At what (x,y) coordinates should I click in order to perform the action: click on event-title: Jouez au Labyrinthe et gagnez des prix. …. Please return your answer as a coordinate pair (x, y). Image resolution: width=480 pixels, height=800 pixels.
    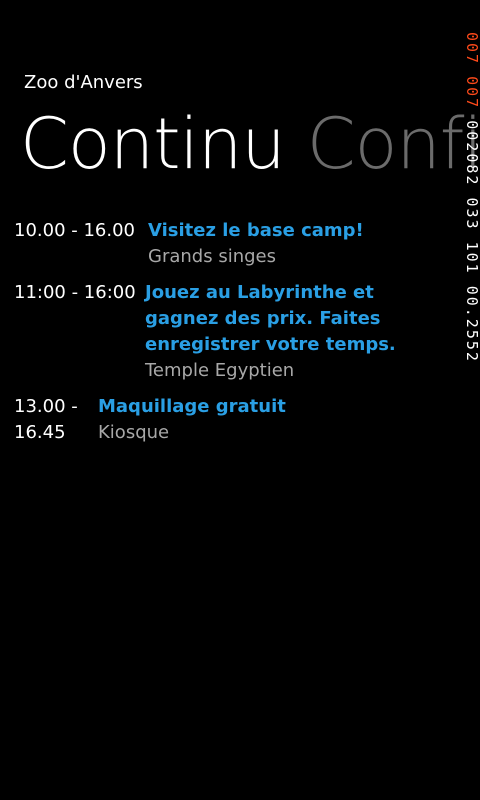
    Looking at the image, I should click on (295, 319).